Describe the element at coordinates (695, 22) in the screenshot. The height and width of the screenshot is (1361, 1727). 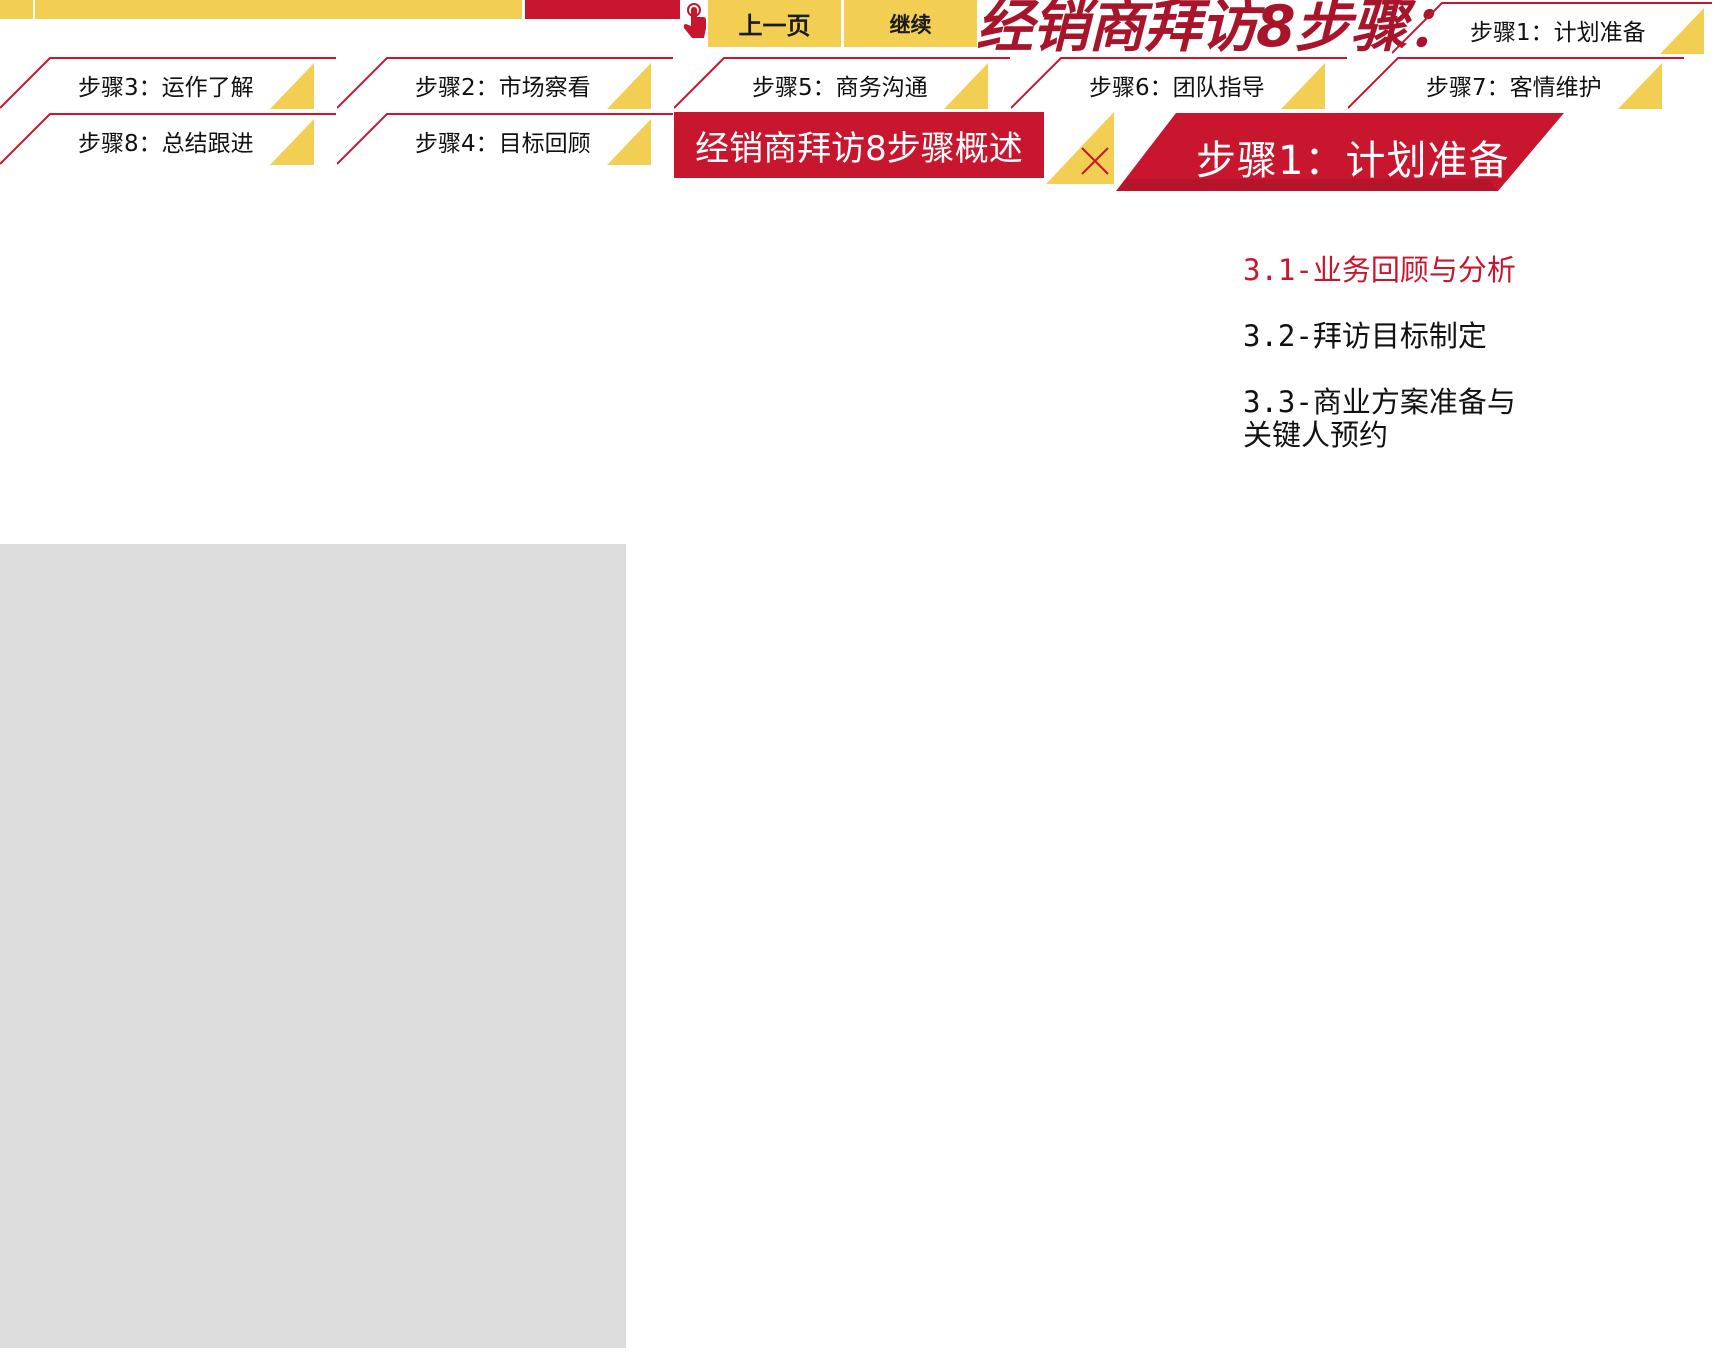
I see `pointing-hand-icon` at that location.